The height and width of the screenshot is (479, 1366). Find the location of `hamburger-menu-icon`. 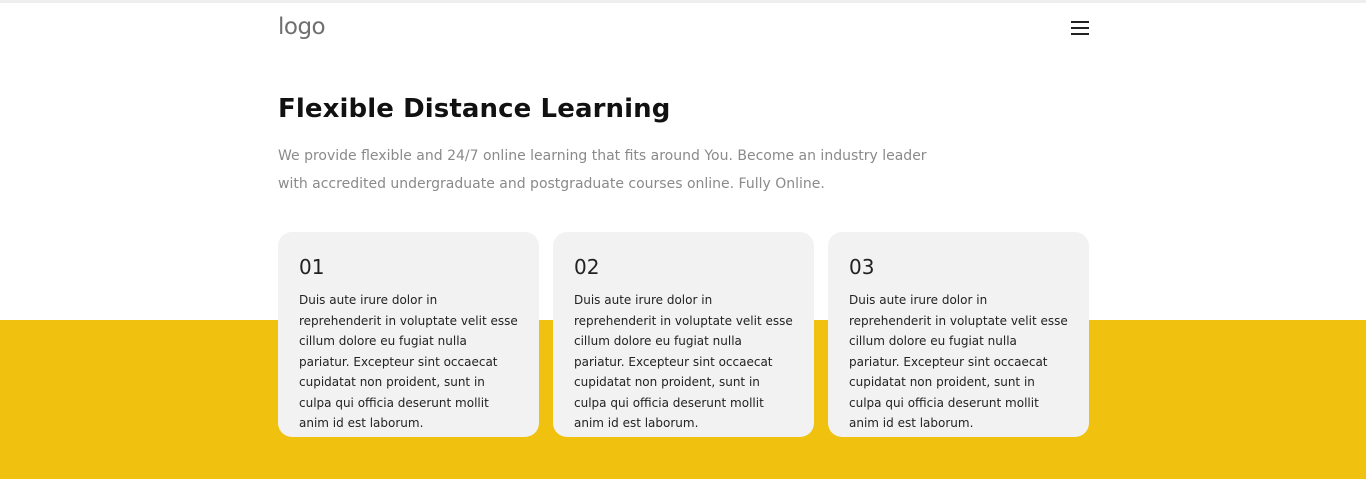

hamburger-menu-icon is located at coordinates (1080, 28).